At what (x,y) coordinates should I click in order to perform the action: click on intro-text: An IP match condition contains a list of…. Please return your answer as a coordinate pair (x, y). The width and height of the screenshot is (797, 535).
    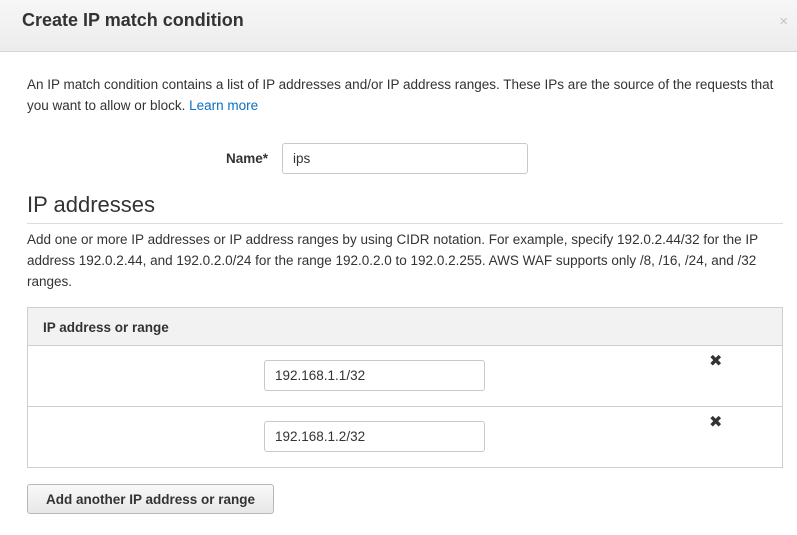
    Looking at the image, I should click on (407, 95).